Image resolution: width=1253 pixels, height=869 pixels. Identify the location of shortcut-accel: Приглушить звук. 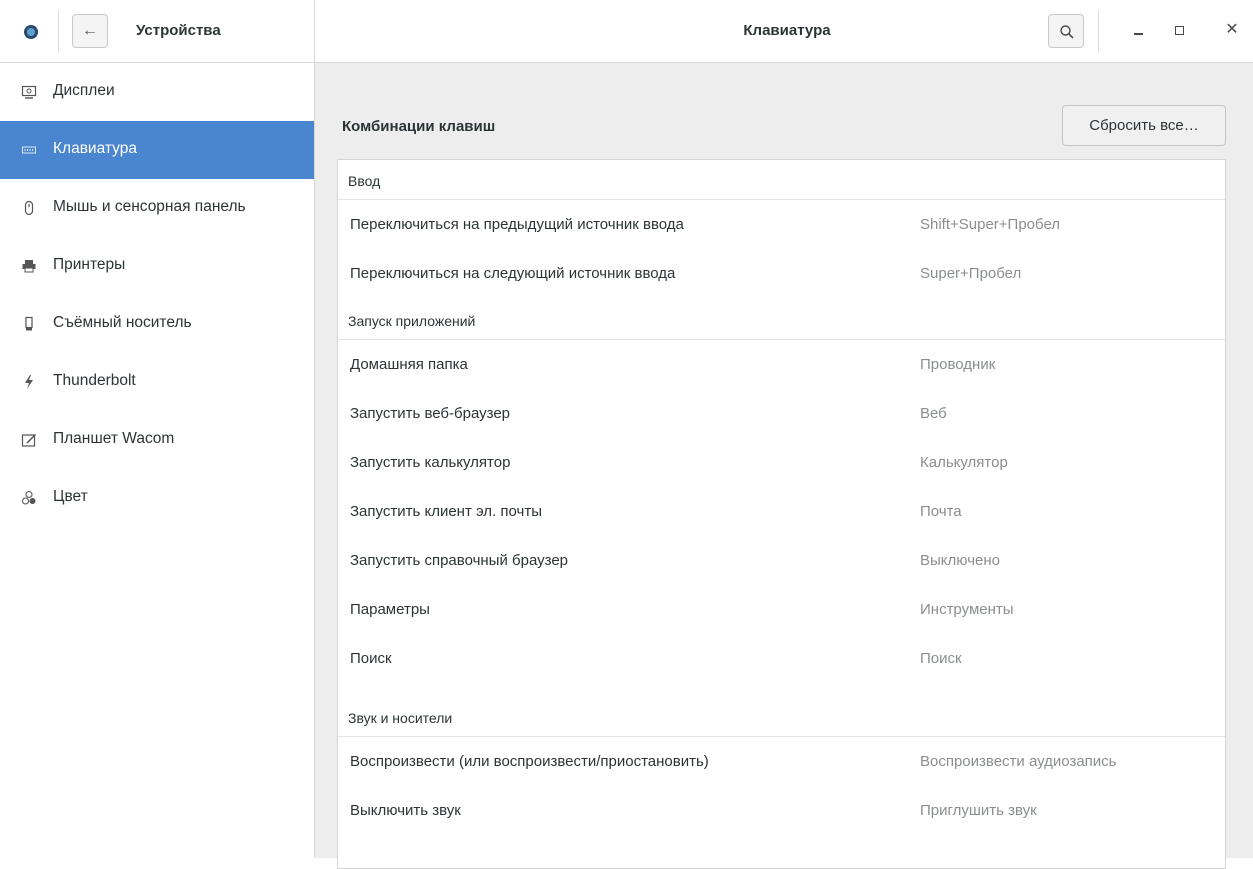
(978, 810).